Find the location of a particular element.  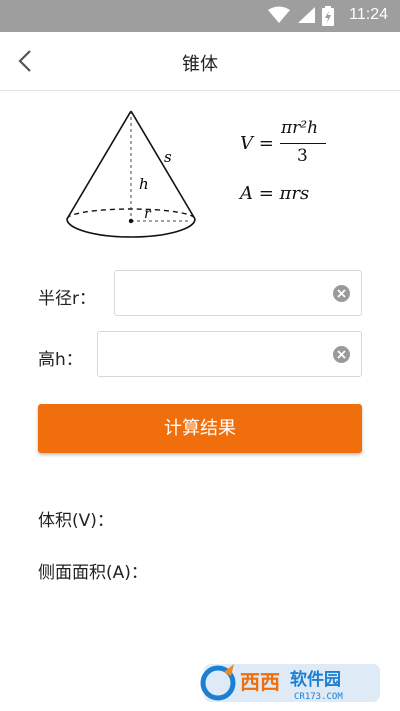

radius-label-text: 半径r： is located at coordinates (67, 299).